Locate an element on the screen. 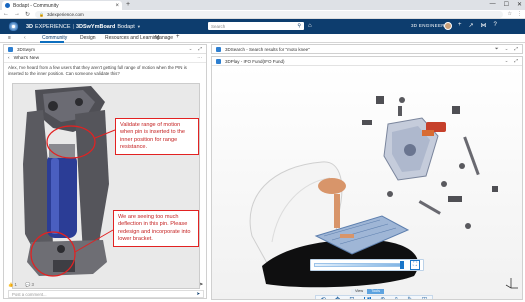 The image size is (525, 302). app-title: 3D EXPERIENCE | 3DSwYmBoard Bodapt ▼ is located at coordinates (83, 26).